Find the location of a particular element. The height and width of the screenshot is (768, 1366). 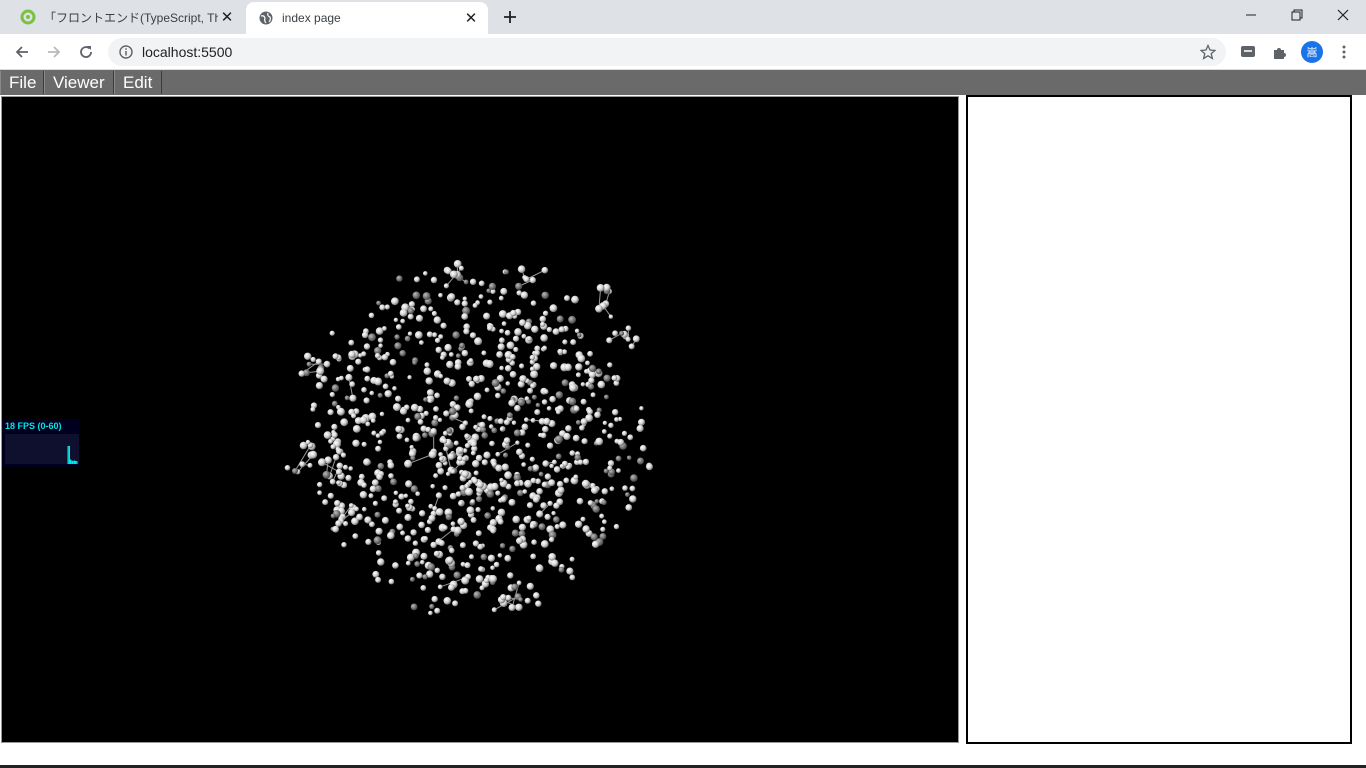

tab-frontend: 「フロントエンド(TypeScript, Three.js) ✕ is located at coordinates (126, 17).